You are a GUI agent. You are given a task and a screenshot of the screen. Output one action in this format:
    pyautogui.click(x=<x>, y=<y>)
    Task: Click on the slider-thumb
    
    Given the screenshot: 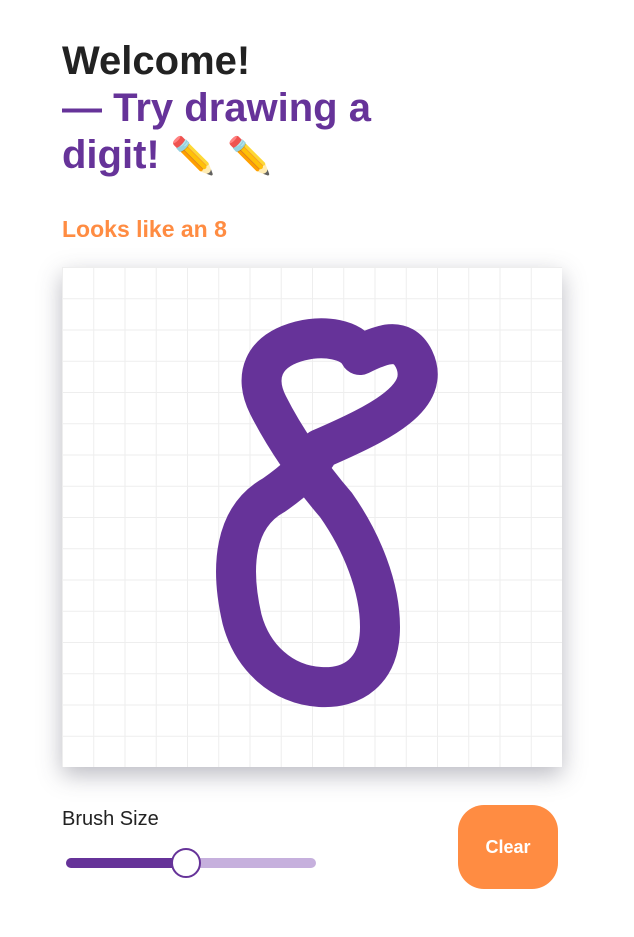 What is the action you would take?
    pyautogui.click(x=186, y=863)
    